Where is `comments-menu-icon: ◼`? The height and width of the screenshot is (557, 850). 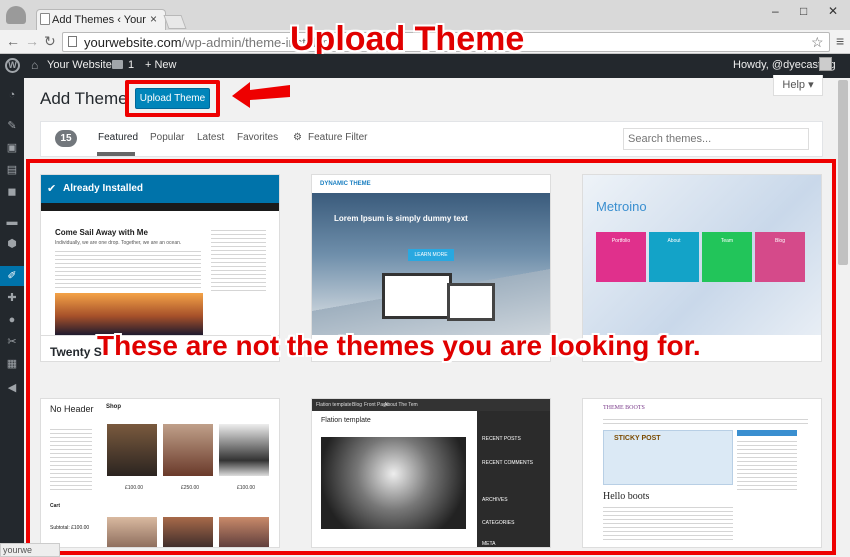 comments-menu-icon: ◼ is located at coordinates (12, 192).